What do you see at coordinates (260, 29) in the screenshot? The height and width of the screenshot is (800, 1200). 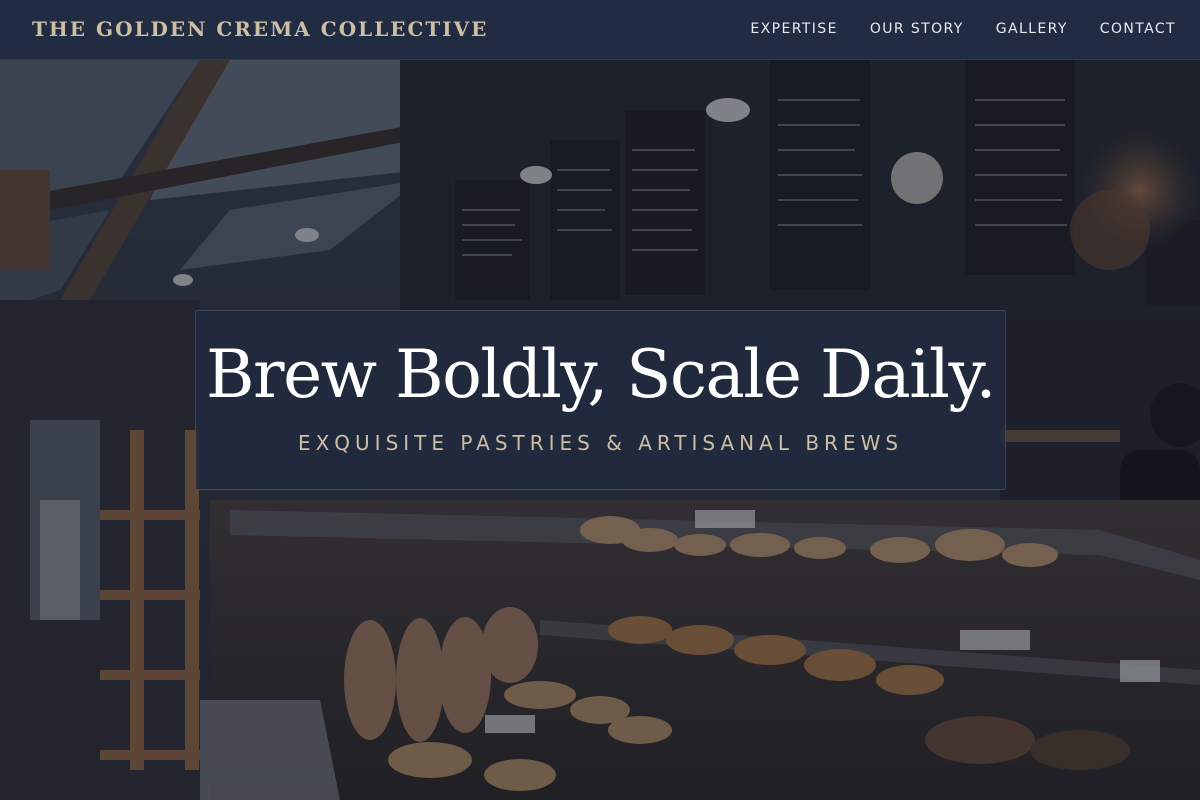 I see `brand-logo: THE GOLDEN CREMA COLLECTIVE` at bounding box center [260, 29].